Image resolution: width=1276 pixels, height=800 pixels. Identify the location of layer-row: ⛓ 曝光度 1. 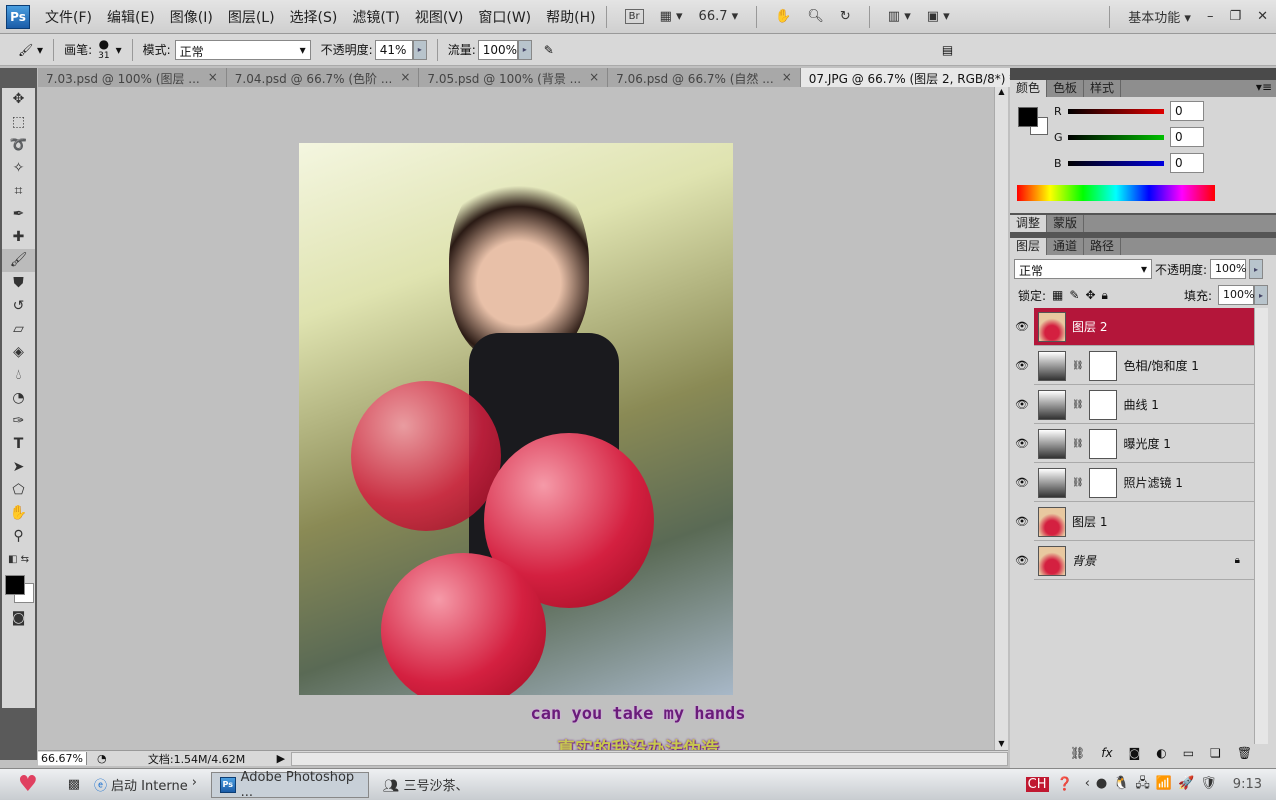
(1144, 444).